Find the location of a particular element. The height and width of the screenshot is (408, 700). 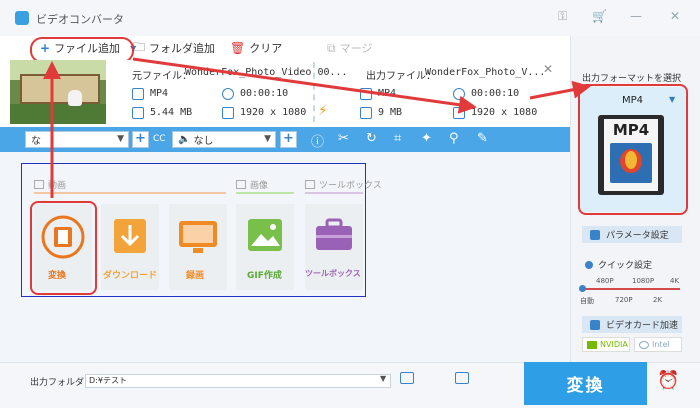

rotate-icon: ↻ is located at coordinates (371, 138).